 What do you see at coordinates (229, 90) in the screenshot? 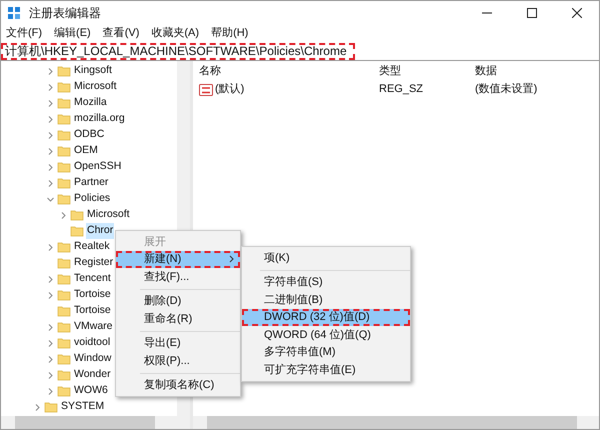
I see `table-cell-text: (默认)` at bounding box center [229, 90].